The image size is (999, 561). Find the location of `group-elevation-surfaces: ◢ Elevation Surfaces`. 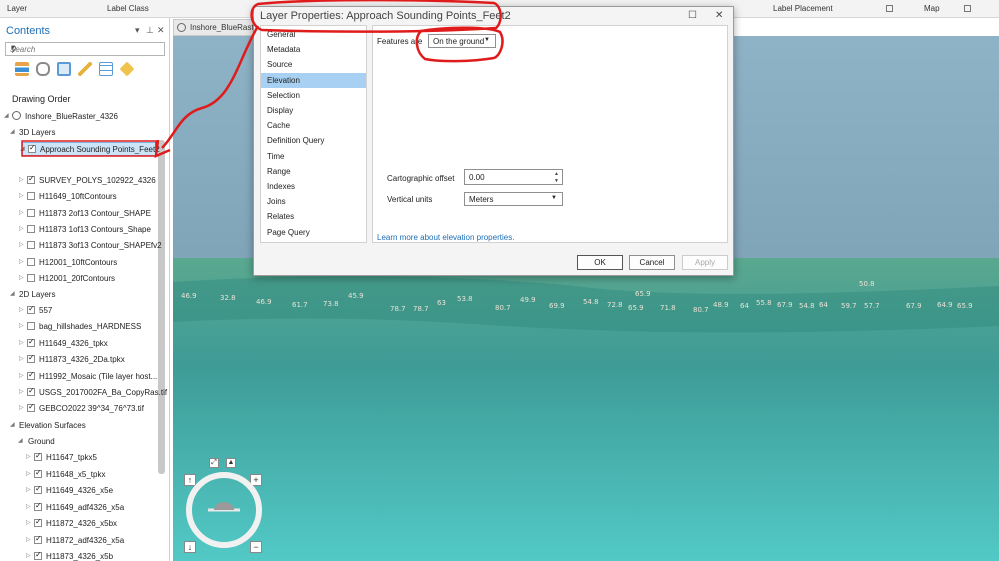

group-elevation-surfaces: ◢ Elevation Surfaces is located at coordinates (80, 426).